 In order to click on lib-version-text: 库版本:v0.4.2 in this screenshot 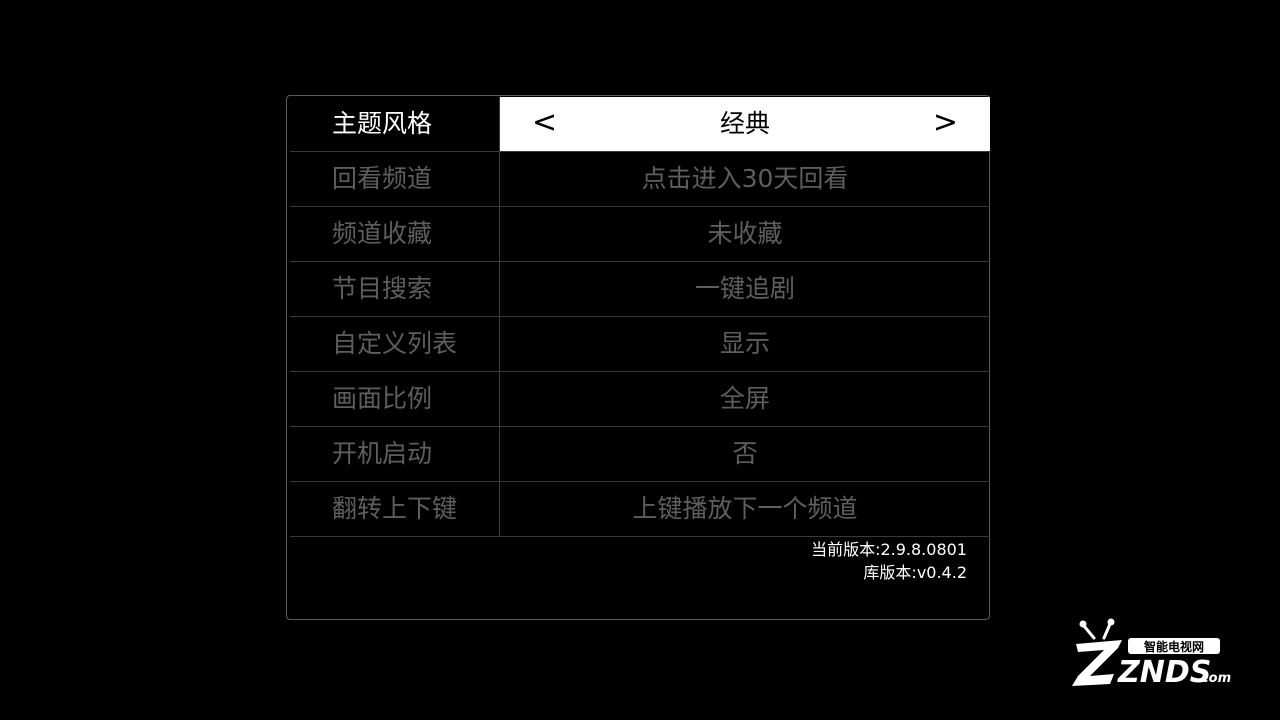, I will do `click(915, 572)`.